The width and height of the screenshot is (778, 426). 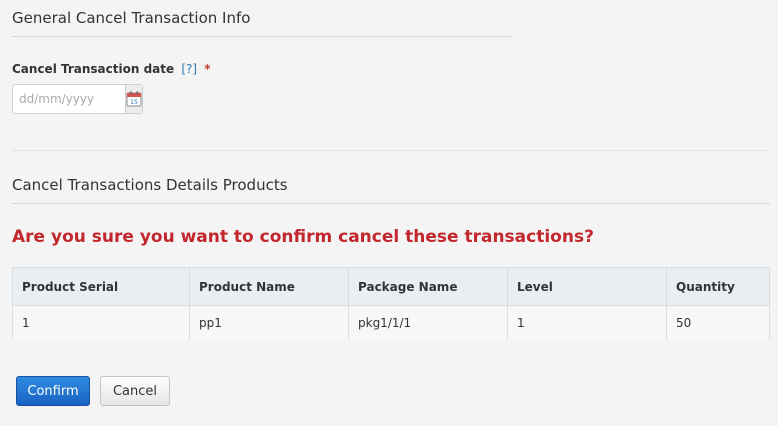 I want to click on cancel-date-label: Cancel Transaction date [?] *, so click(x=111, y=69).